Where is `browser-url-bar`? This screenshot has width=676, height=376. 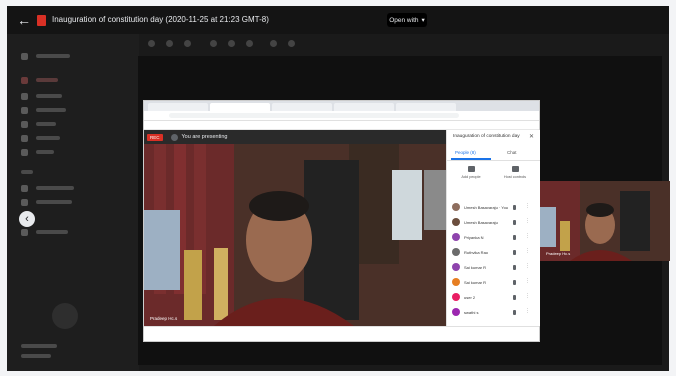
browser-url-bar is located at coordinates (341, 116).